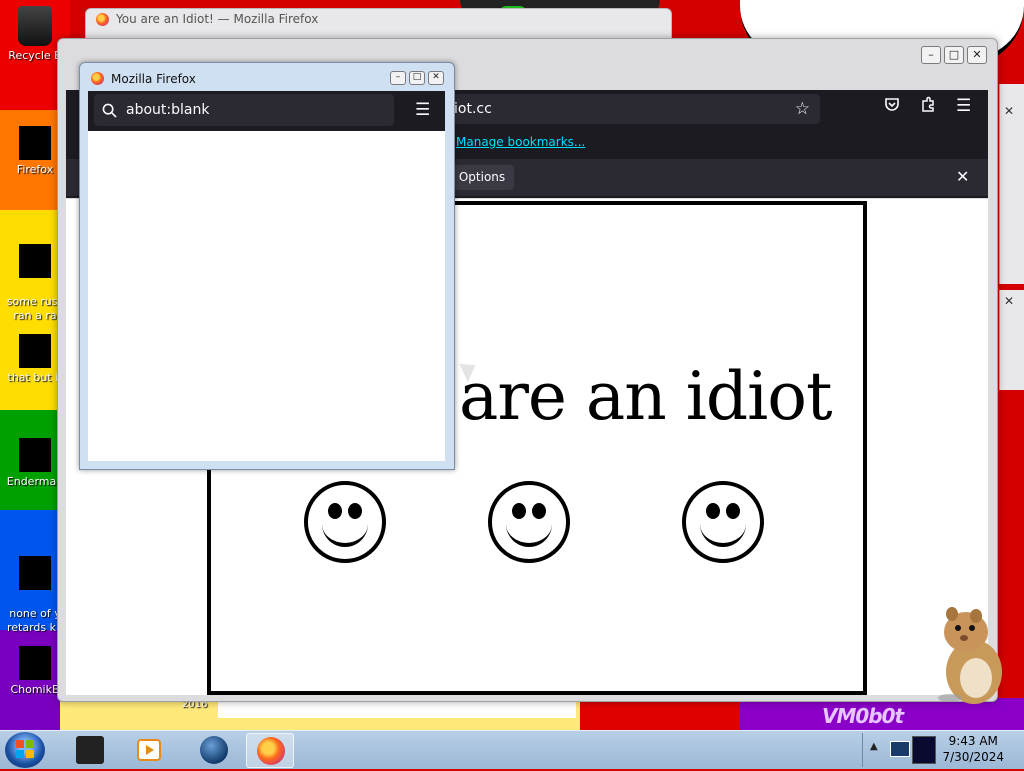  Describe the element at coordinates (928, 106) in the screenshot. I see `extensions-icon` at that location.